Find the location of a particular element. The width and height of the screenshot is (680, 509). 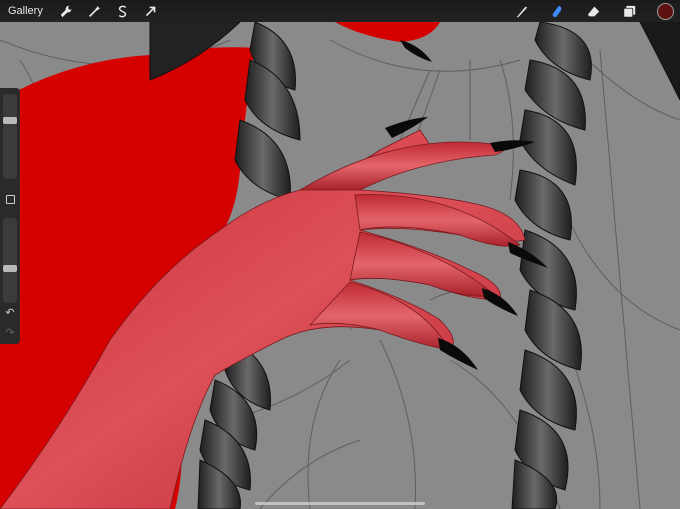

opacity-thumb is located at coordinates (10, 268).